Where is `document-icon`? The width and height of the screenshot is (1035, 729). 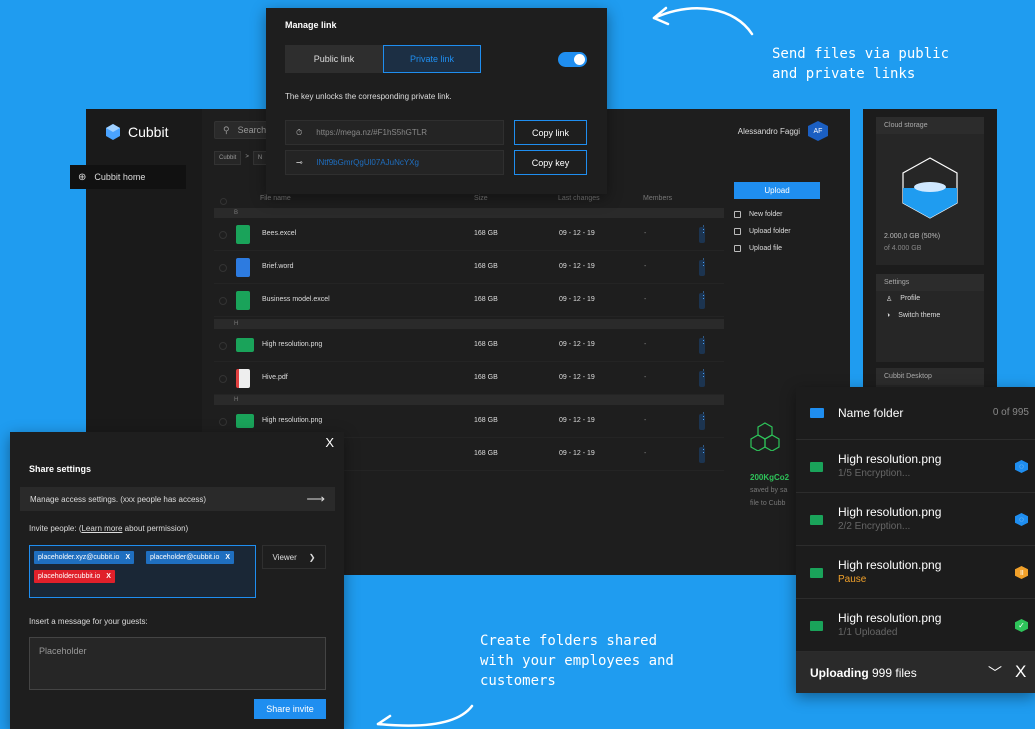 document-icon is located at coordinates (243, 267).